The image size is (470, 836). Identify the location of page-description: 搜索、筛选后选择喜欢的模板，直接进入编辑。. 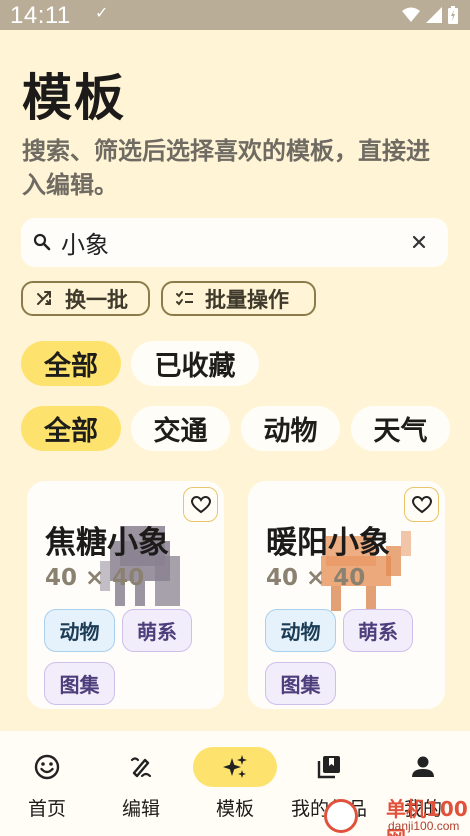
(226, 168).